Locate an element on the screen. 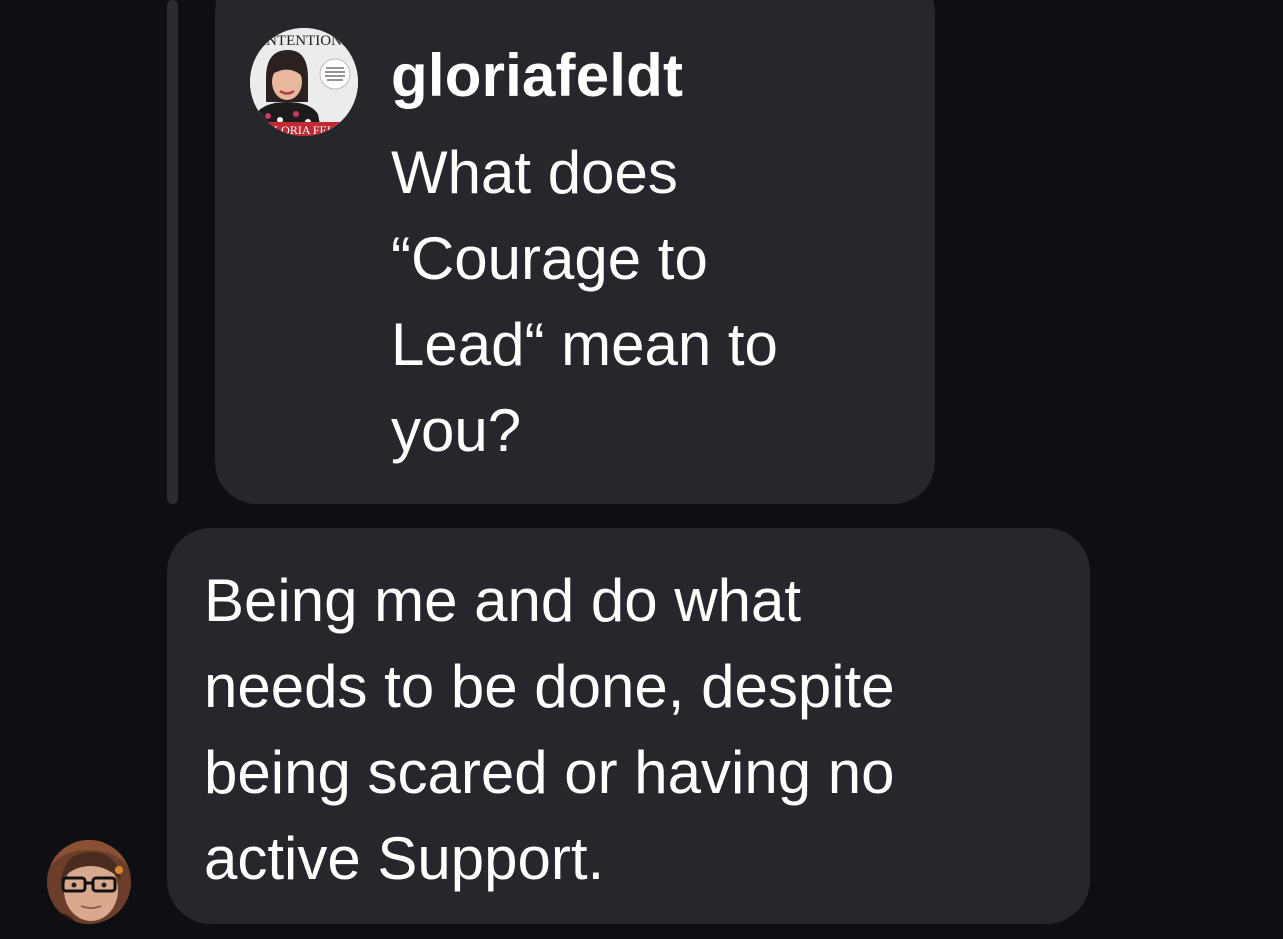  sender-avatar is located at coordinates (89, 882).